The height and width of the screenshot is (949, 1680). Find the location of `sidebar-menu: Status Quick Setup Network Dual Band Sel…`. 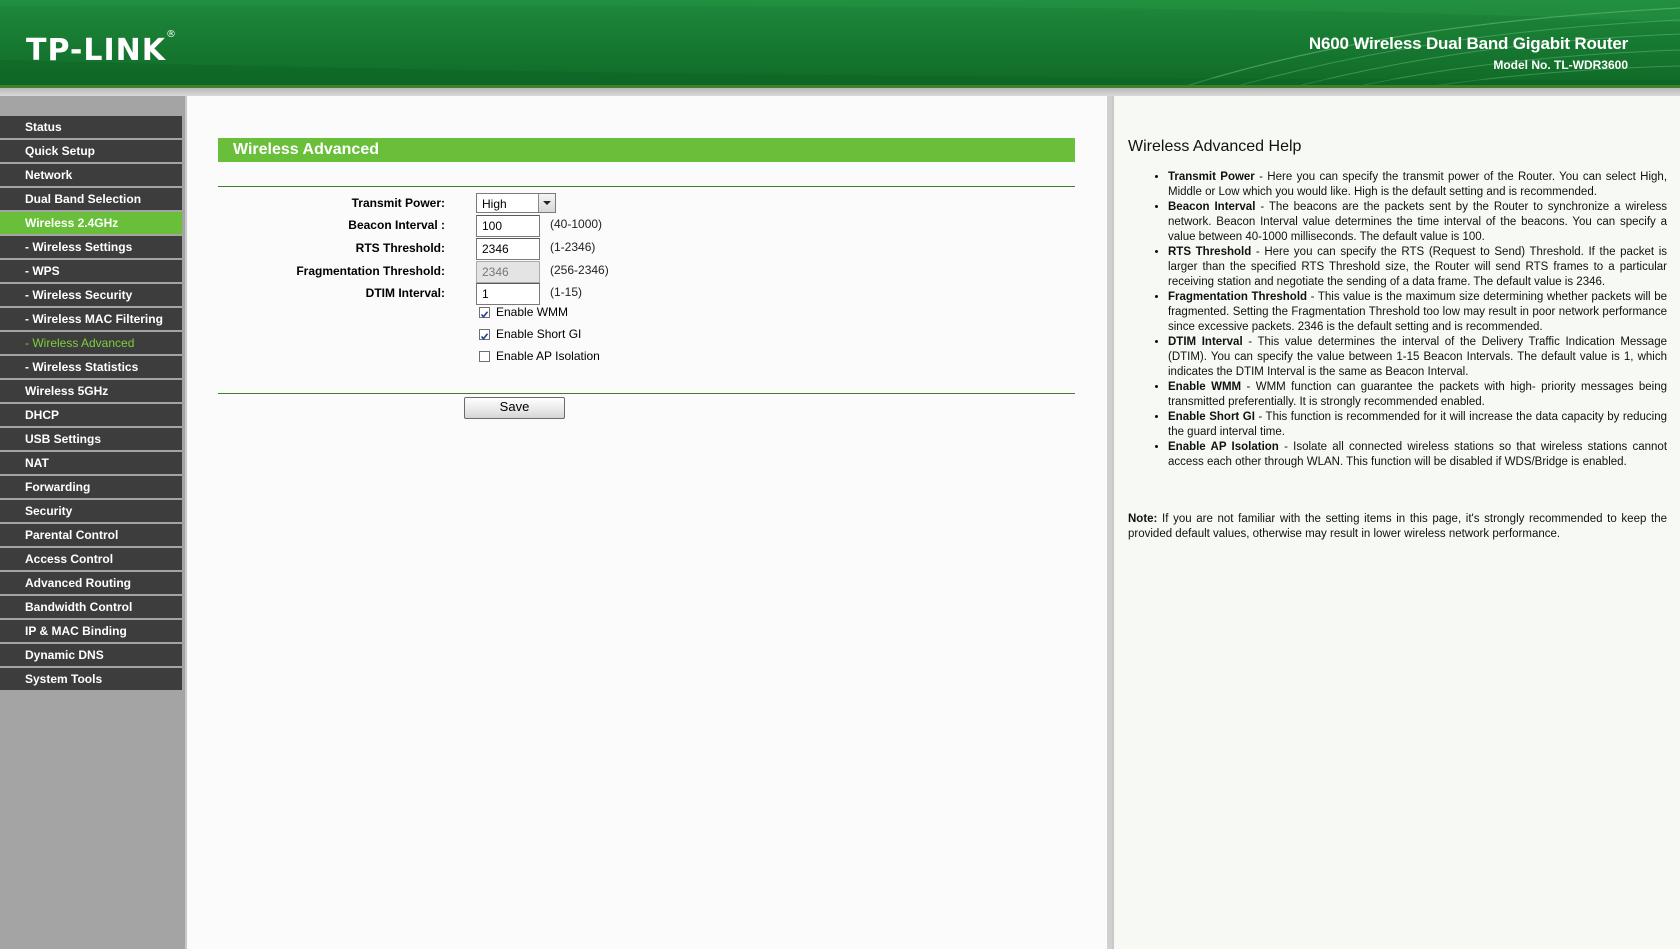

sidebar-menu: Status Quick Setup Network Dual Band Sel… is located at coordinates (91, 404).